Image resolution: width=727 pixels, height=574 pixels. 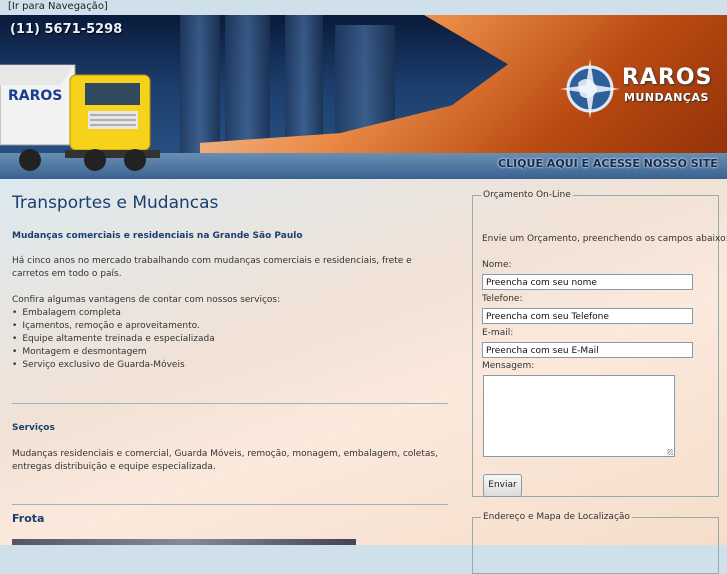 I want to click on logo-title: RAROS, so click(x=667, y=77).